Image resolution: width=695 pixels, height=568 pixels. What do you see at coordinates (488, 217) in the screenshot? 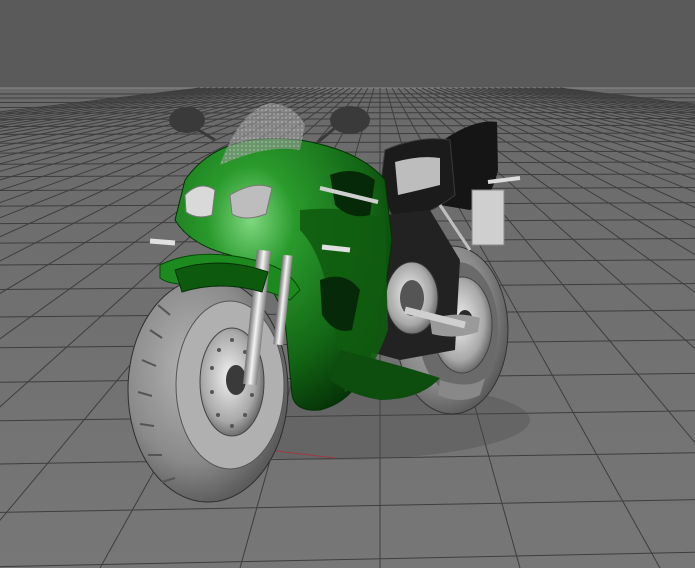
I see `tail-light-box` at bounding box center [488, 217].